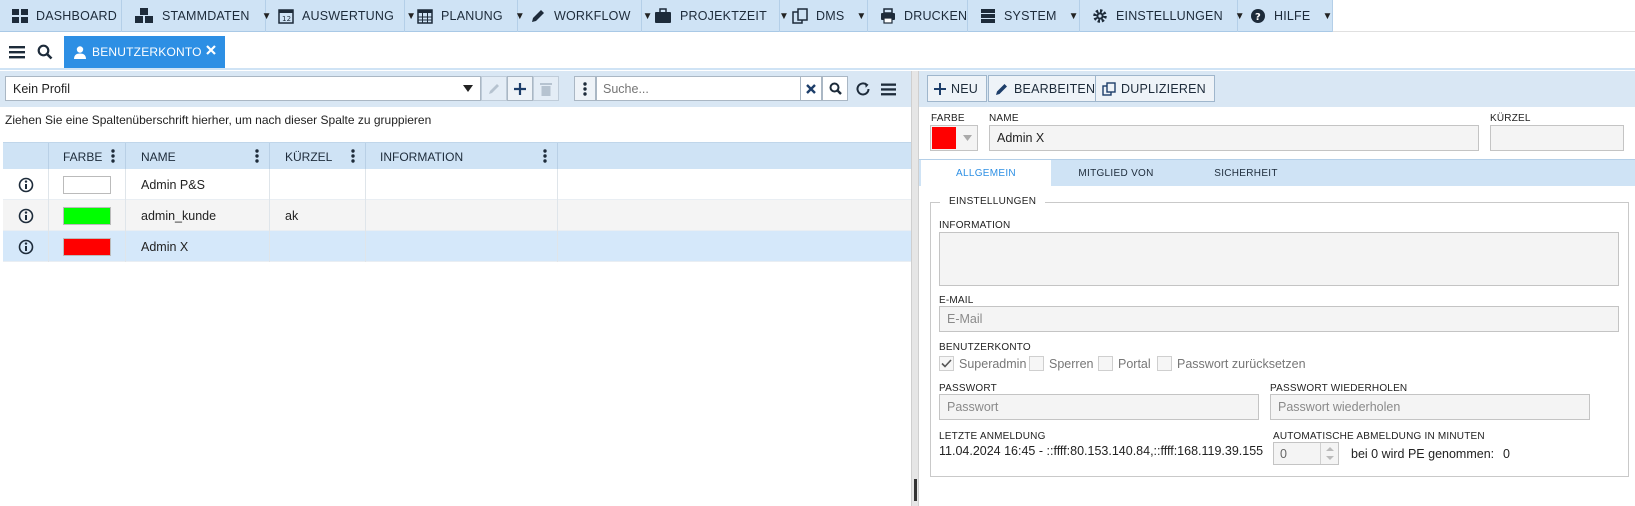  I want to click on edit-button: BEARBEITEN, so click(1046, 88).